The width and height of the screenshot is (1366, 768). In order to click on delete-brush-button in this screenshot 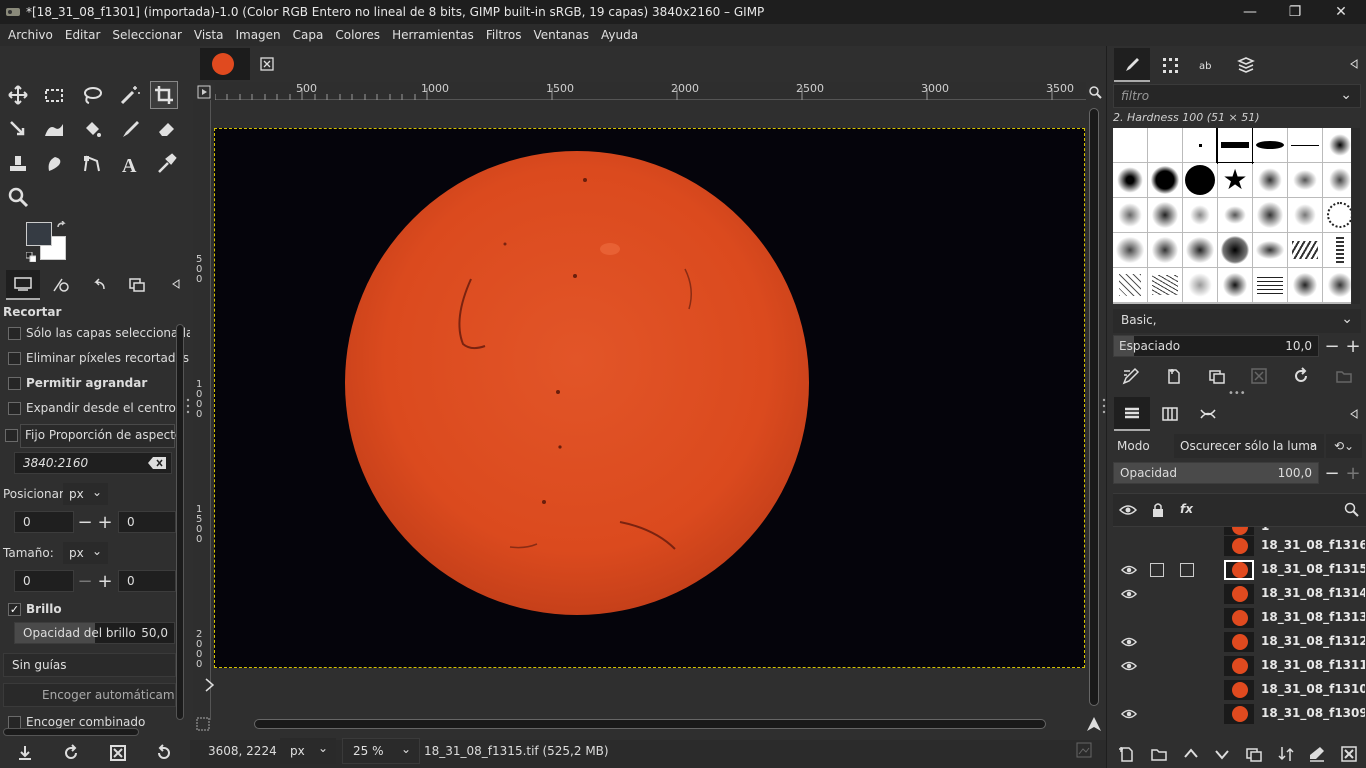, I will do `click(1259, 376)`.